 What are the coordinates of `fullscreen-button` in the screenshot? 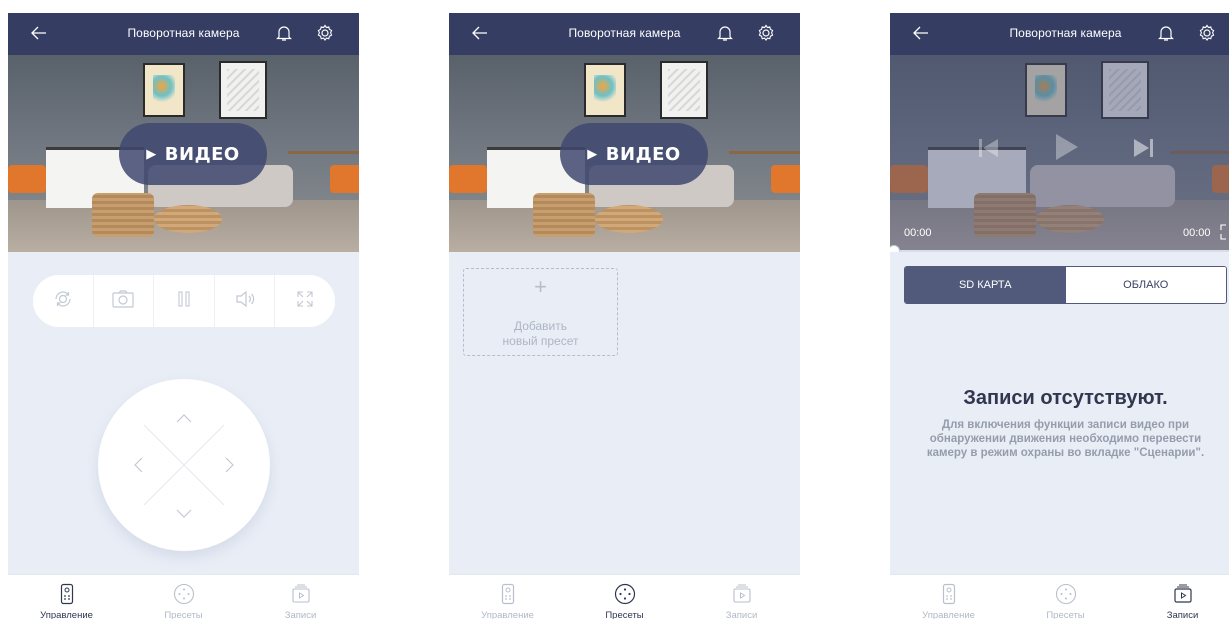 It's located at (305, 301).